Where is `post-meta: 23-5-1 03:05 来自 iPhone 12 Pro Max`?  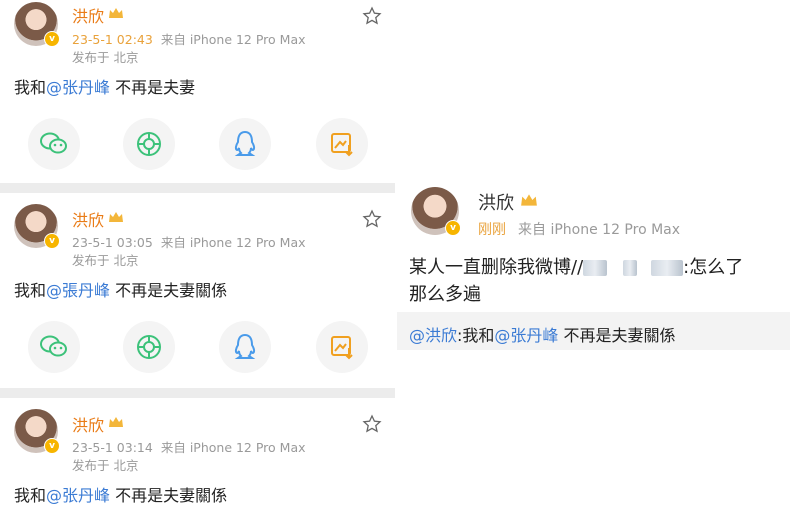 post-meta: 23-5-1 03:05 来自 iPhone 12 Pro Max is located at coordinates (189, 241).